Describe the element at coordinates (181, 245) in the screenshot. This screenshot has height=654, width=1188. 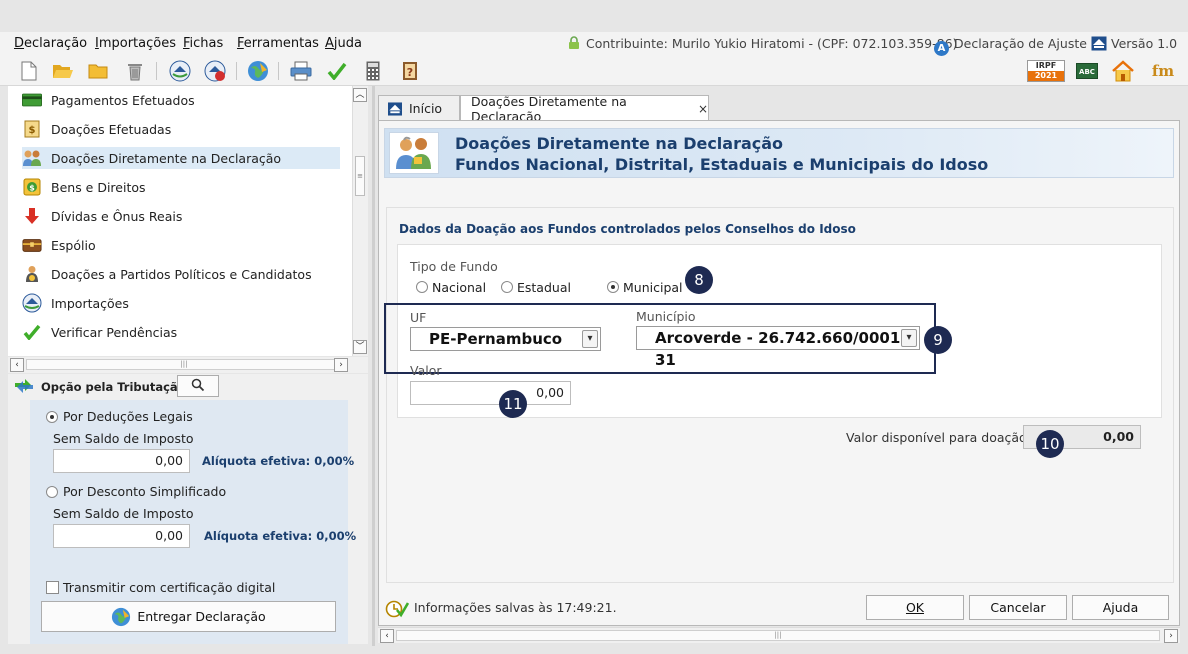
I see `sidebar-item-espolio: Espólio` at that location.